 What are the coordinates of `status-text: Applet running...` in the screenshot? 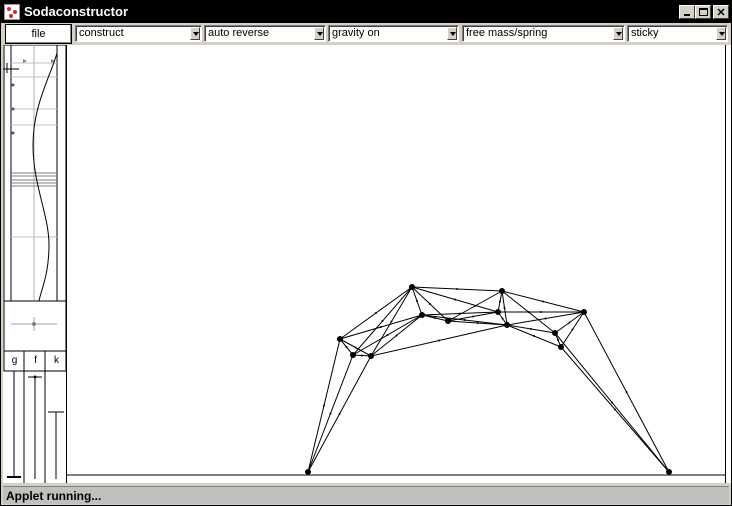 It's located at (54, 496).